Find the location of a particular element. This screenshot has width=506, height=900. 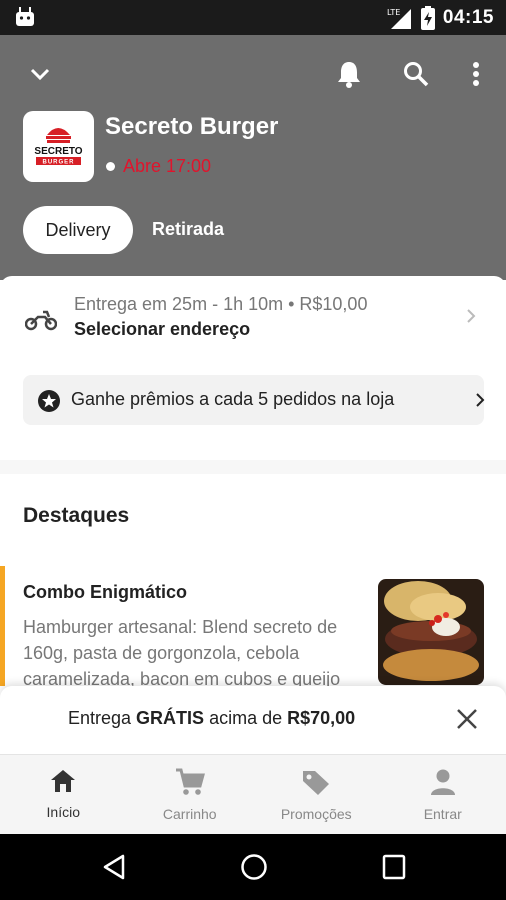

bottom-navigation: Início Carrinho Promoções Entrar is located at coordinates (253, 794).